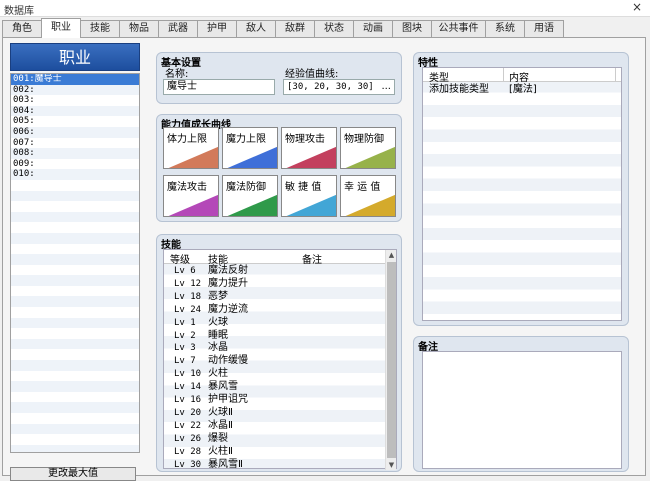 This screenshot has width=650, height=481. What do you see at coordinates (139, 29) in the screenshot?
I see `tab-3: 物品` at bounding box center [139, 29].